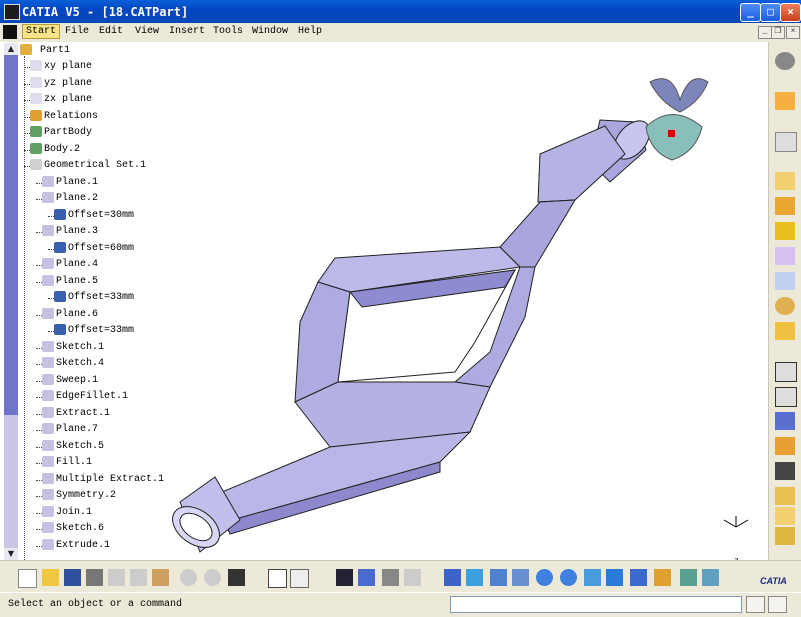 This screenshot has height=617, width=801. What do you see at coordinates (785, 281) in the screenshot?
I see `chamfer-icon` at bounding box center [785, 281].